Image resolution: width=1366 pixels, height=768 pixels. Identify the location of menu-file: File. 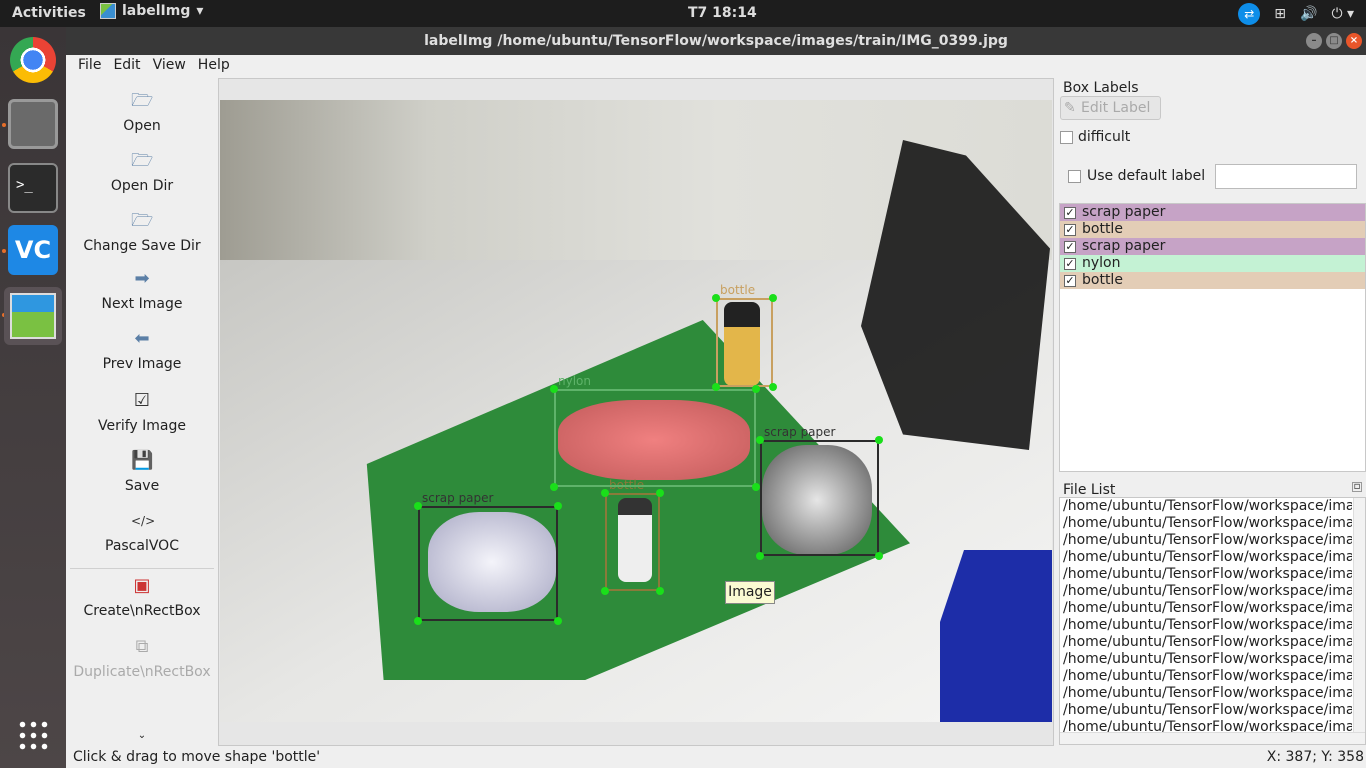
(89, 66).